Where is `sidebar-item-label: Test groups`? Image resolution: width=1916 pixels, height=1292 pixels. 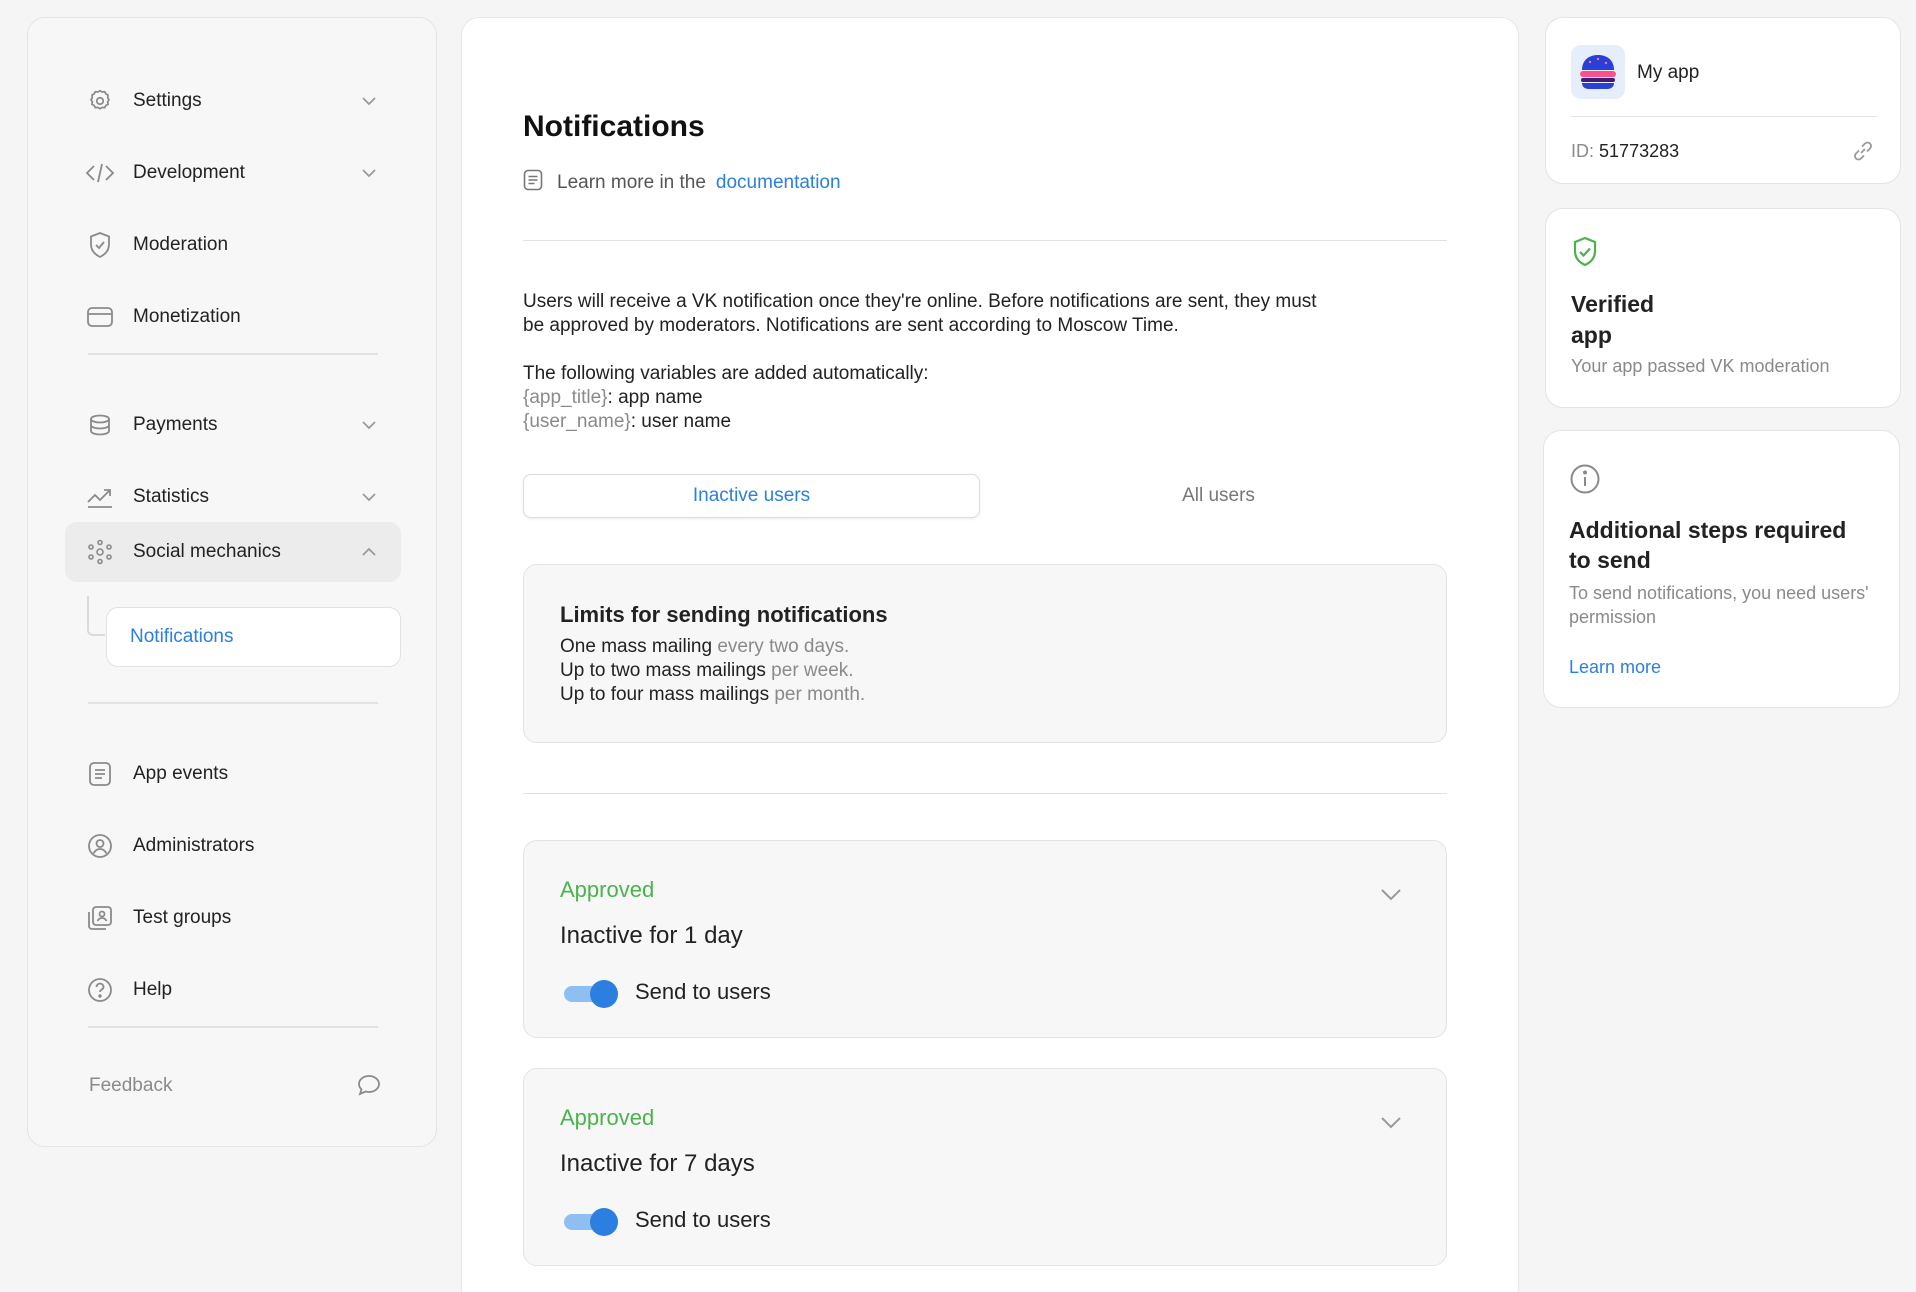 sidebar-item-label: Test groups is located at coordinates (182, 917).